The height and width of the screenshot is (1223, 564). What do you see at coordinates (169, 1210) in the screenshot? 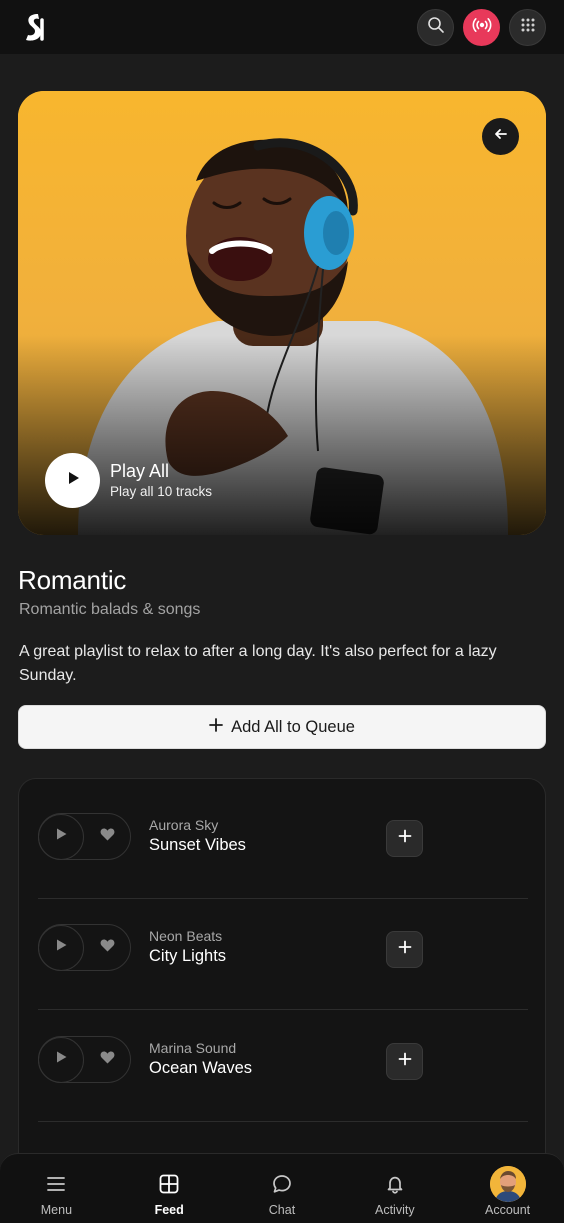
I see `nav-label: Feed` at bounding box center [169, 1210].